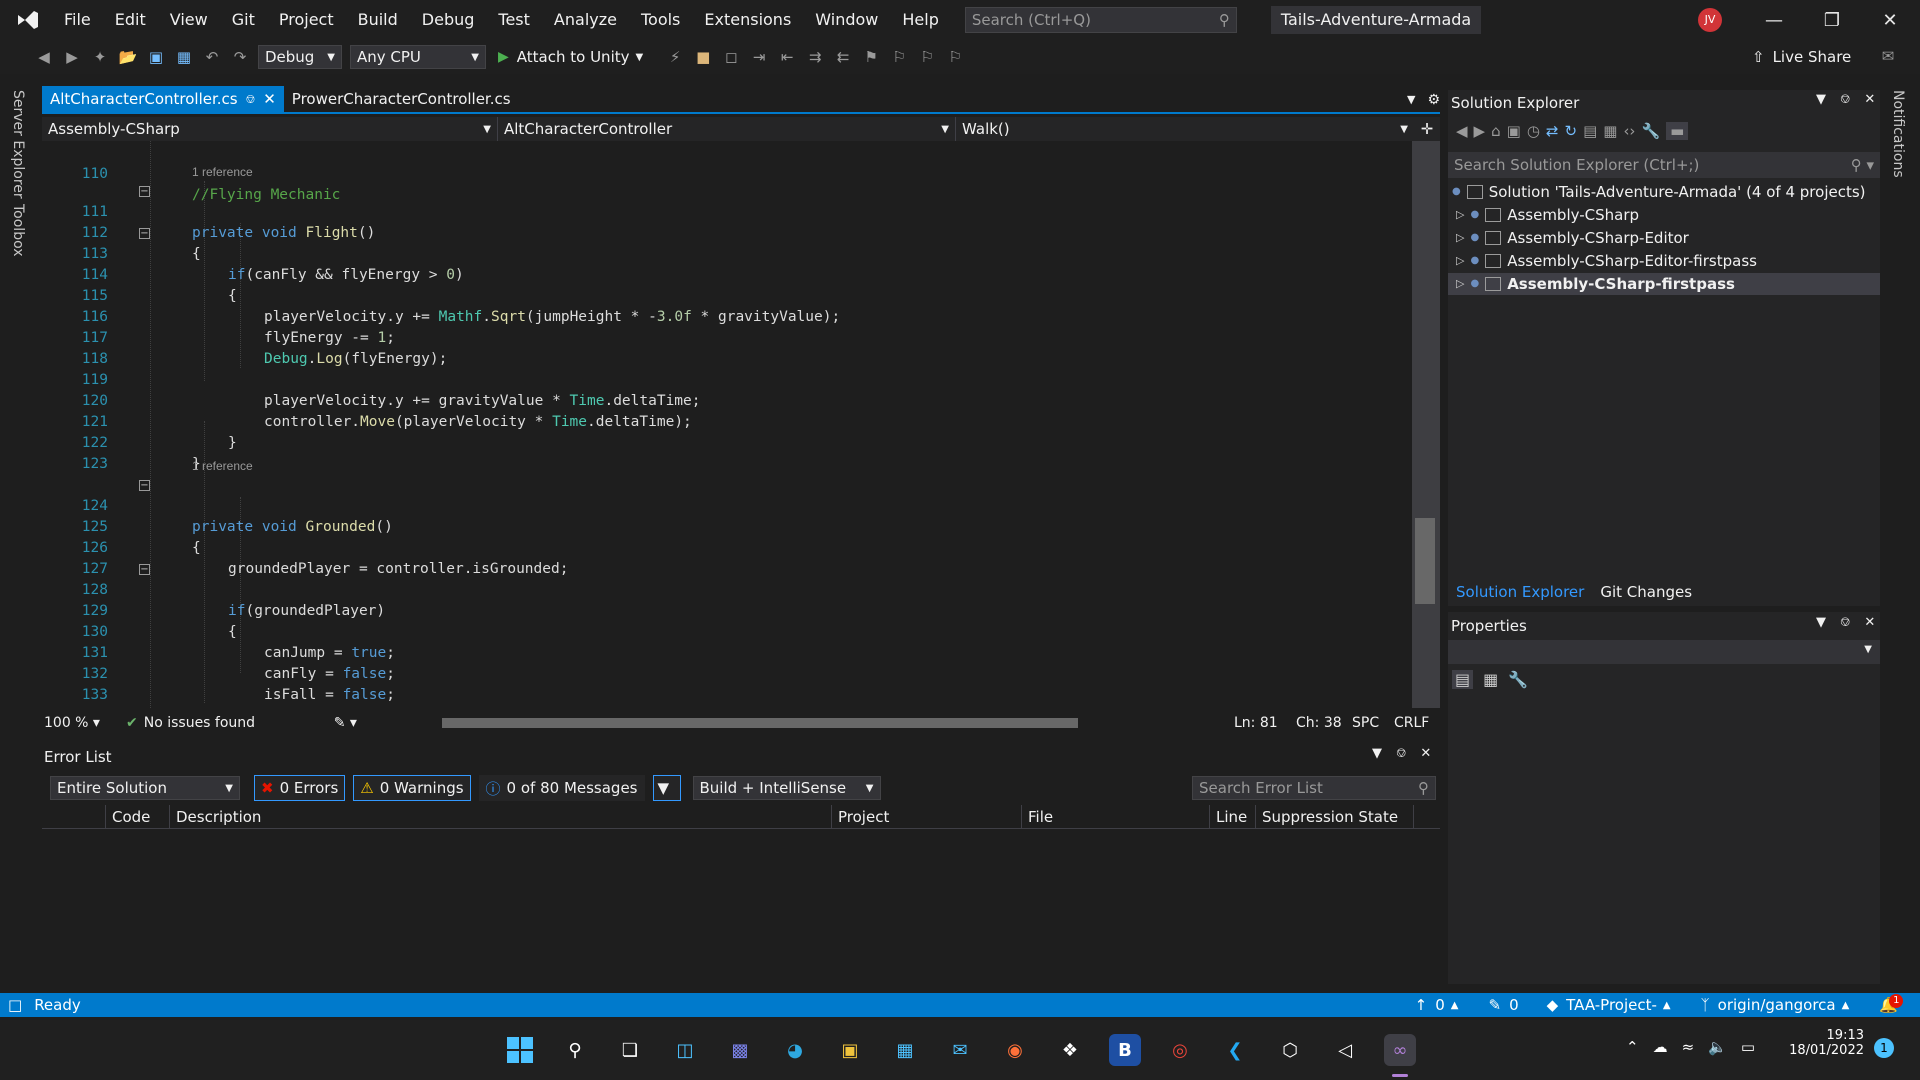  I want to click on start-menu-icon, so click(520, 1050).